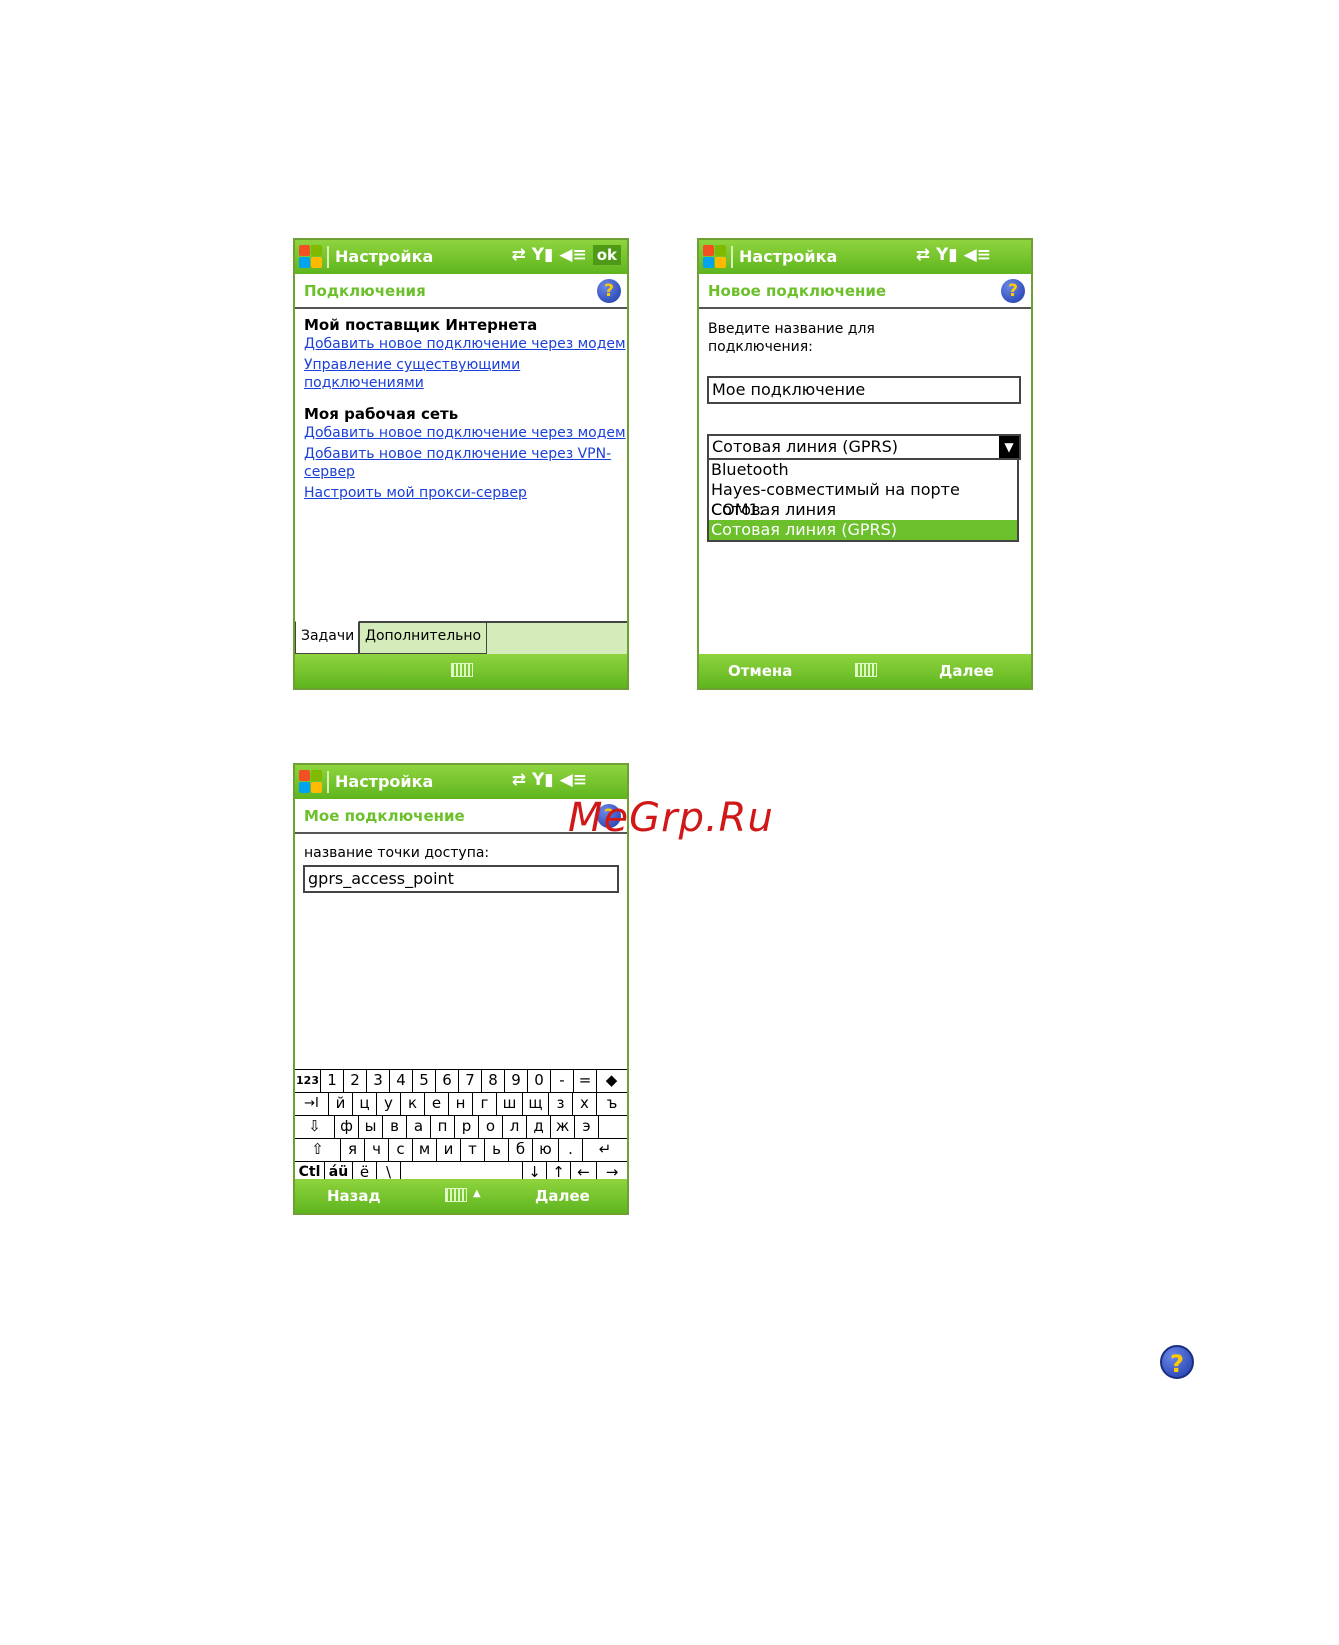 The image size is (1339, 1645). I want to click on key: т, so click(473, 1150).